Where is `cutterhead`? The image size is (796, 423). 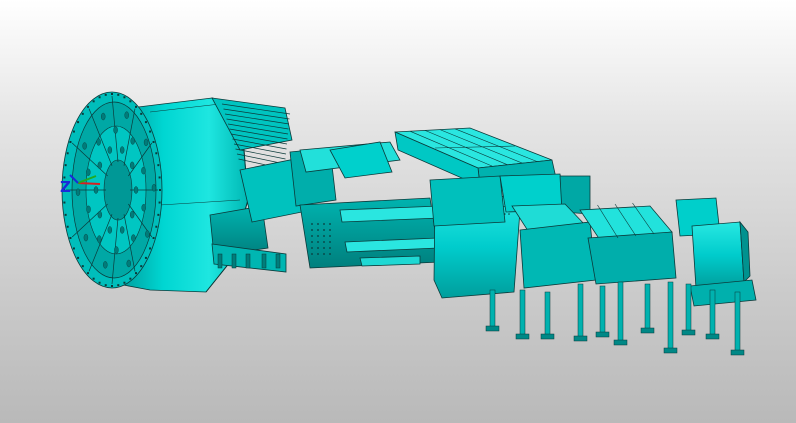
cutterhead is located at coordinates (112, 190).